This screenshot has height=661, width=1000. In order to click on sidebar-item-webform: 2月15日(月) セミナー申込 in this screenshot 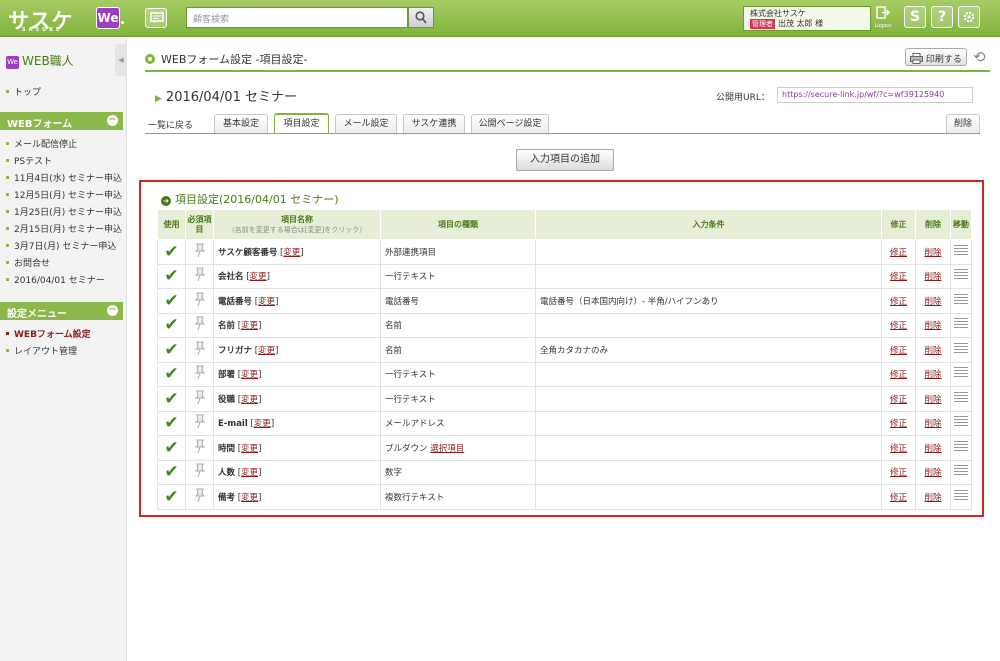, I will do `click(64, 228)`.